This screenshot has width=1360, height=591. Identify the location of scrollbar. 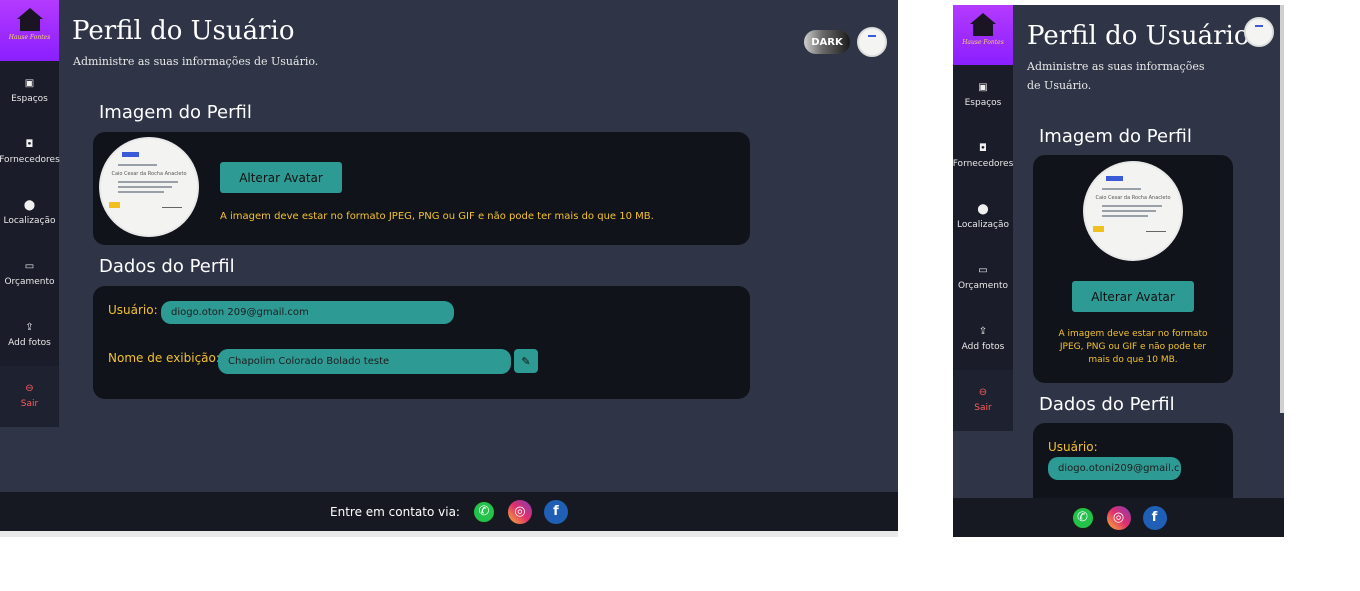
(1282, 209).